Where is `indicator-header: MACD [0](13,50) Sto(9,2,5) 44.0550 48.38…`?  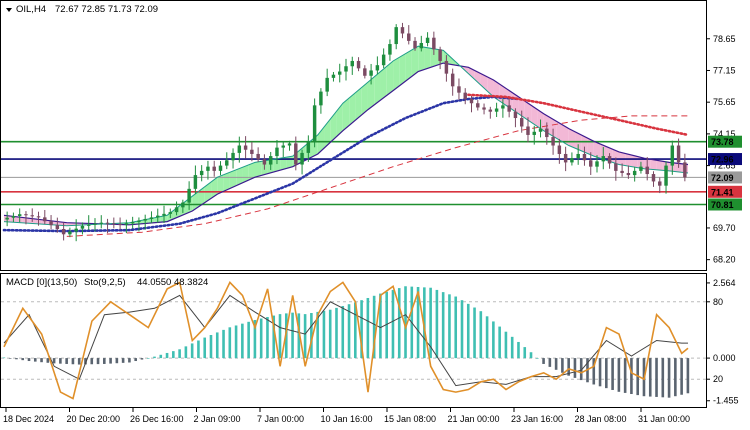 indicator-header: MACD [0](13,50) Sto(9,2,5) 44.0550 48.38… is located at coordinates (107, 282).